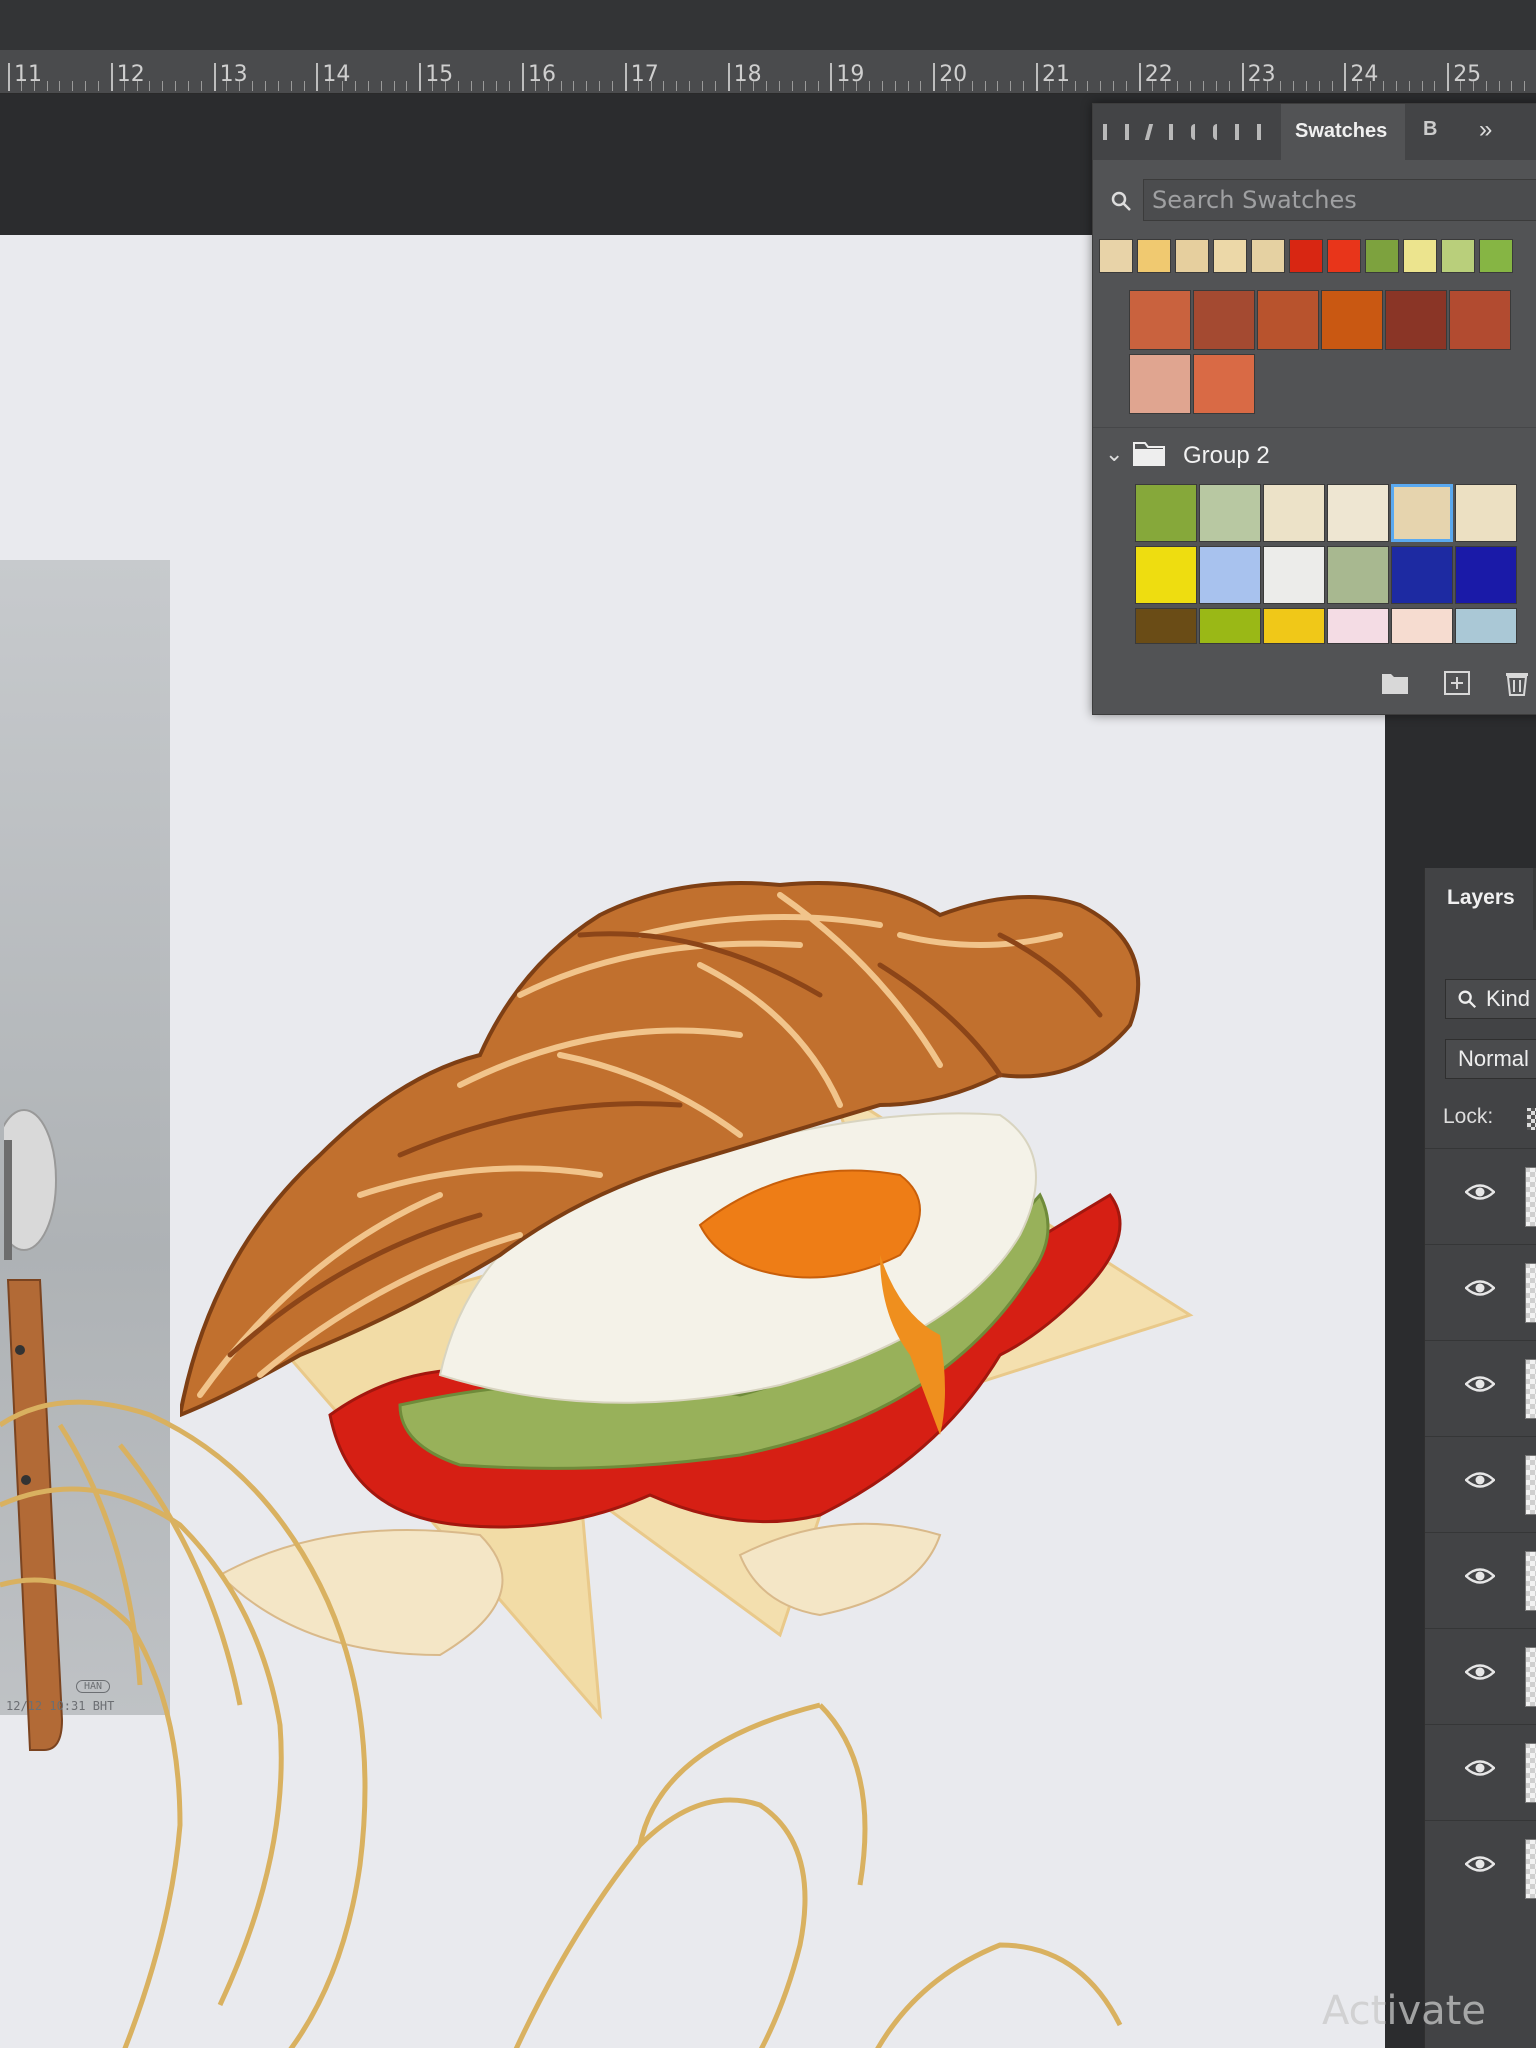 The image size is (1536, 2048). Describe the element at coordinates (1395, 683) in the screenshot. I see `new-group-folder-icon` at that location.